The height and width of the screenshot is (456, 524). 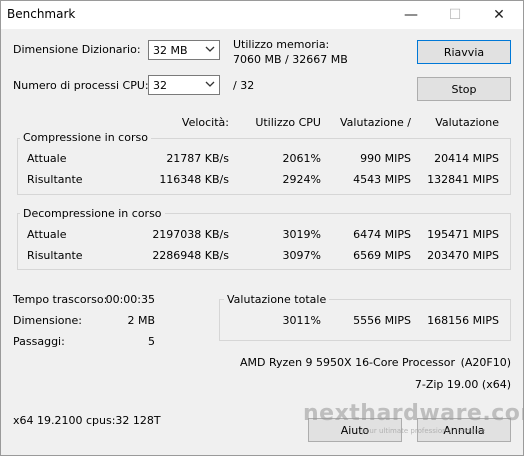 What do you see at coordinates (194, 179) in the screenshot?
I see `speed-value: 116348 KB/s` at bounding box center [194, 179].